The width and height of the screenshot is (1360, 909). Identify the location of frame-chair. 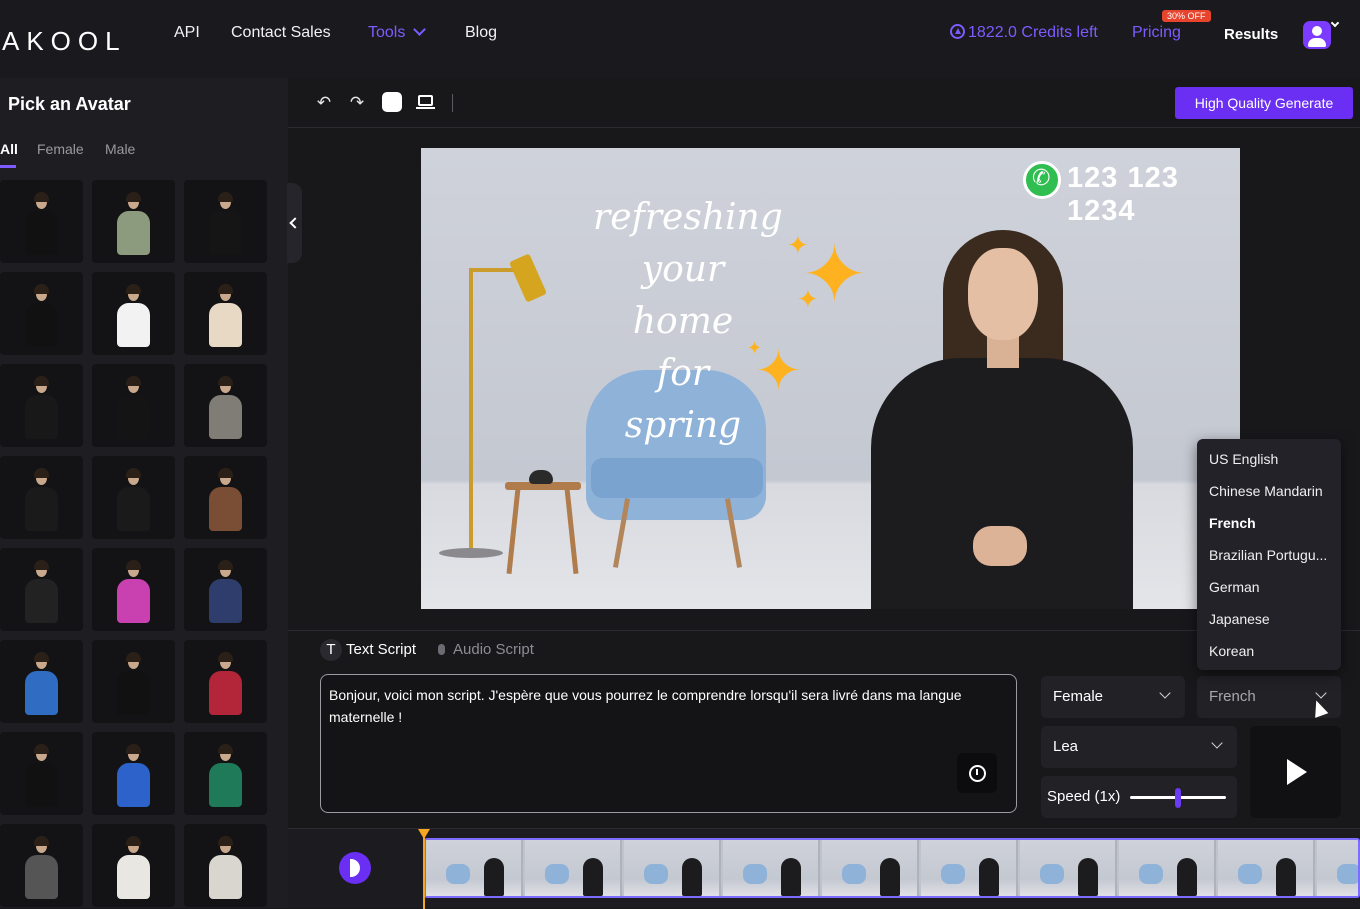
(557, 874).